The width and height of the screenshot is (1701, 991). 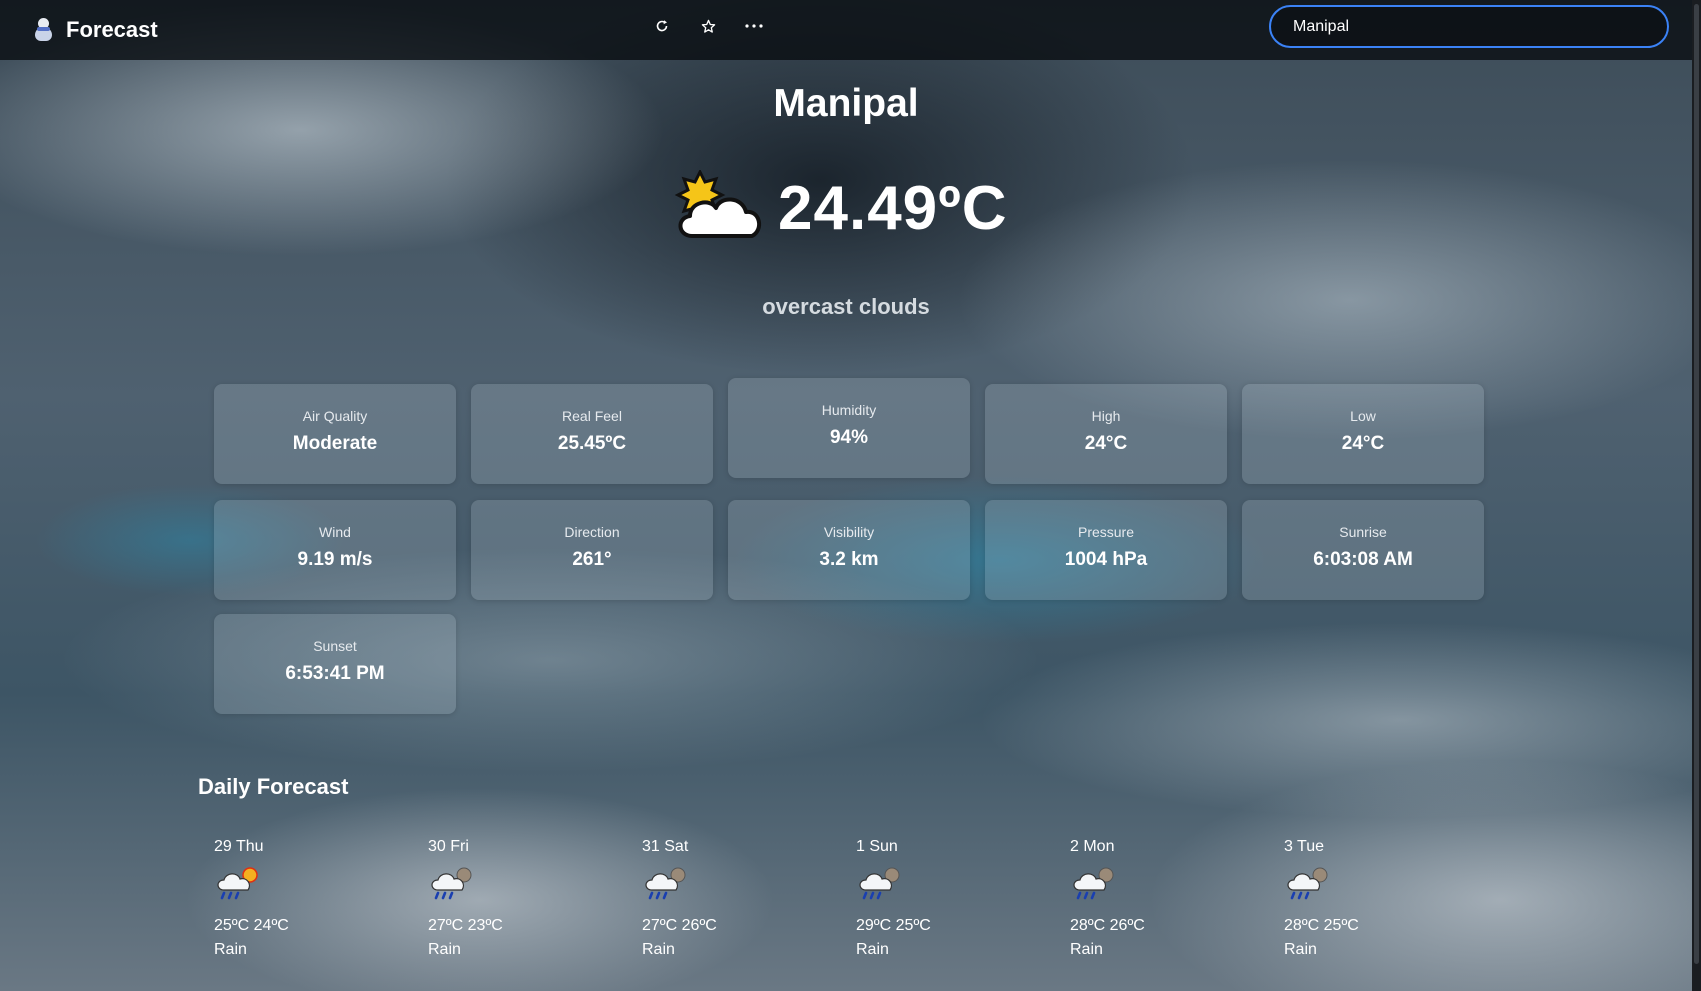 I want to click on stat-label: Air Quality, so click(x=335, y=416).